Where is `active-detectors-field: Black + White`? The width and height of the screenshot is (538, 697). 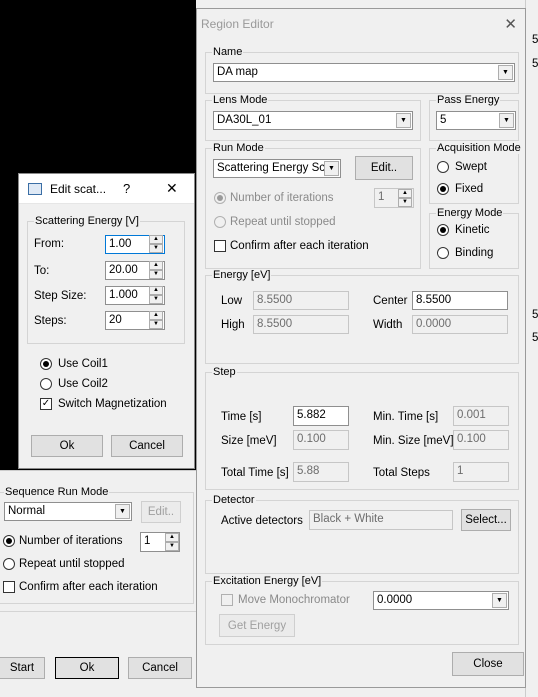 active-detectors-field: Black + White is located at coordinates (381, 520).